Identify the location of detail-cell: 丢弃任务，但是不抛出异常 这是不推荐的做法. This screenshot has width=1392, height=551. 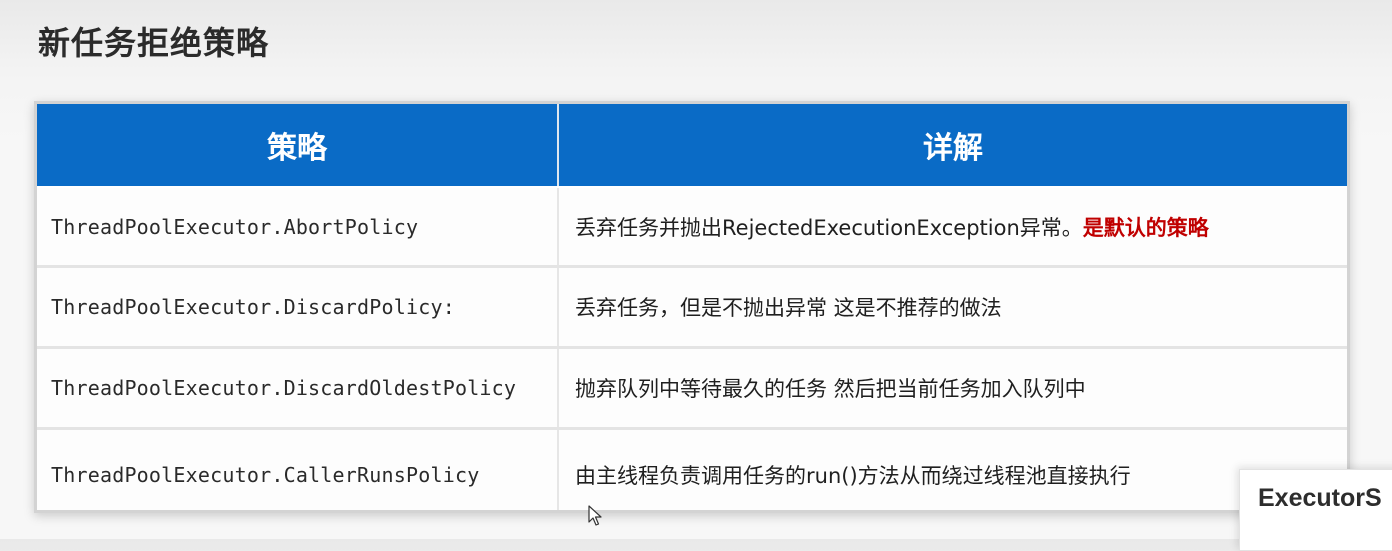
(952, 307).